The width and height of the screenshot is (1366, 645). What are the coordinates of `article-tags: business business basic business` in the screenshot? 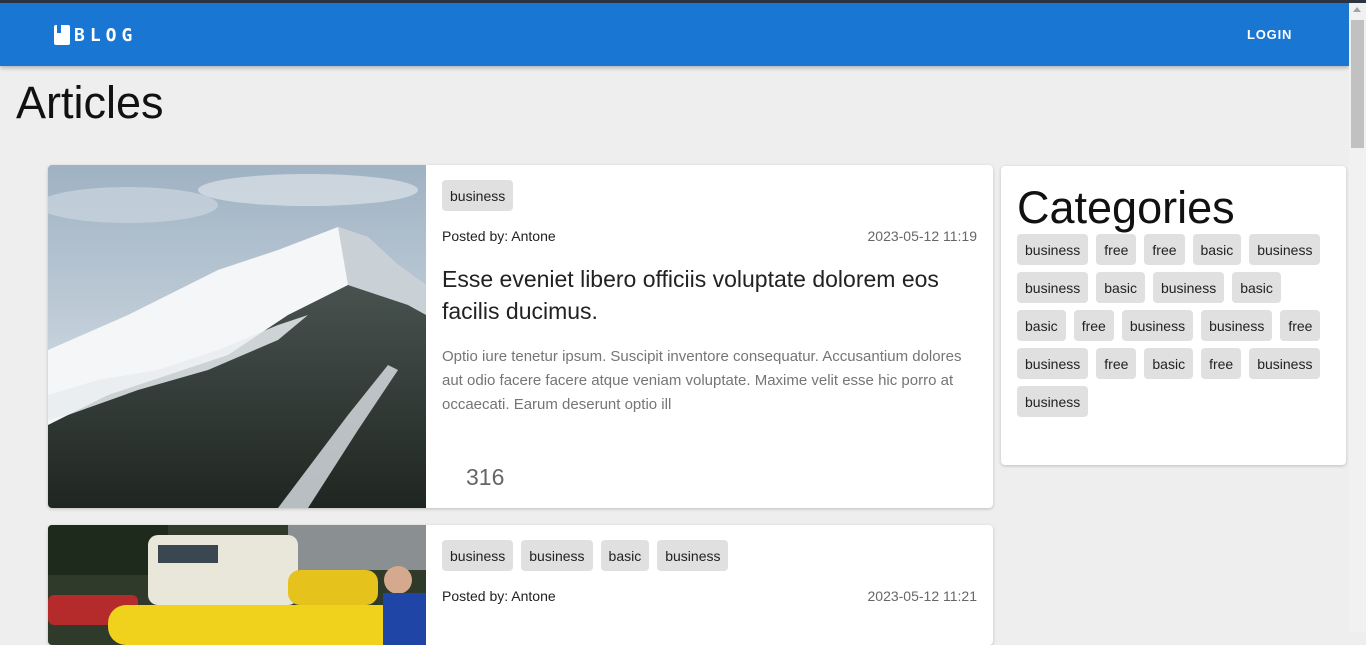 It's located at (585, 555).